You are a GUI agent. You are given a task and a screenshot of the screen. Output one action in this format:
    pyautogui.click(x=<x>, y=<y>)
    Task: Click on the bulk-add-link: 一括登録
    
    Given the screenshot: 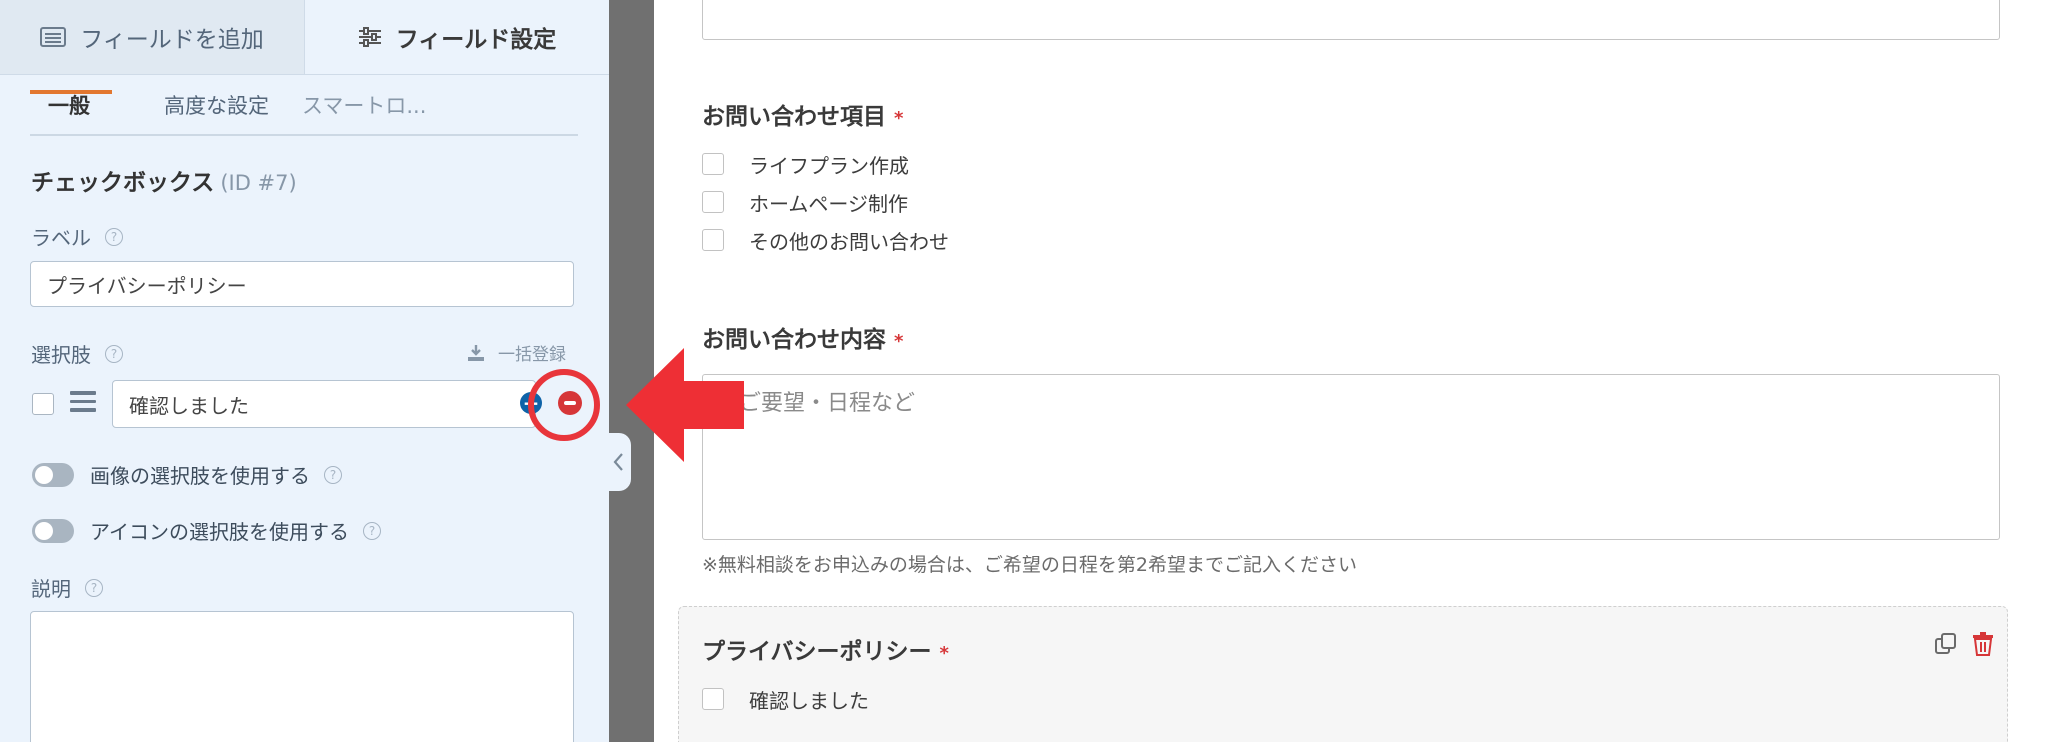 What is the action you would take?
    pyautogui.click(x=516, y=352)
    